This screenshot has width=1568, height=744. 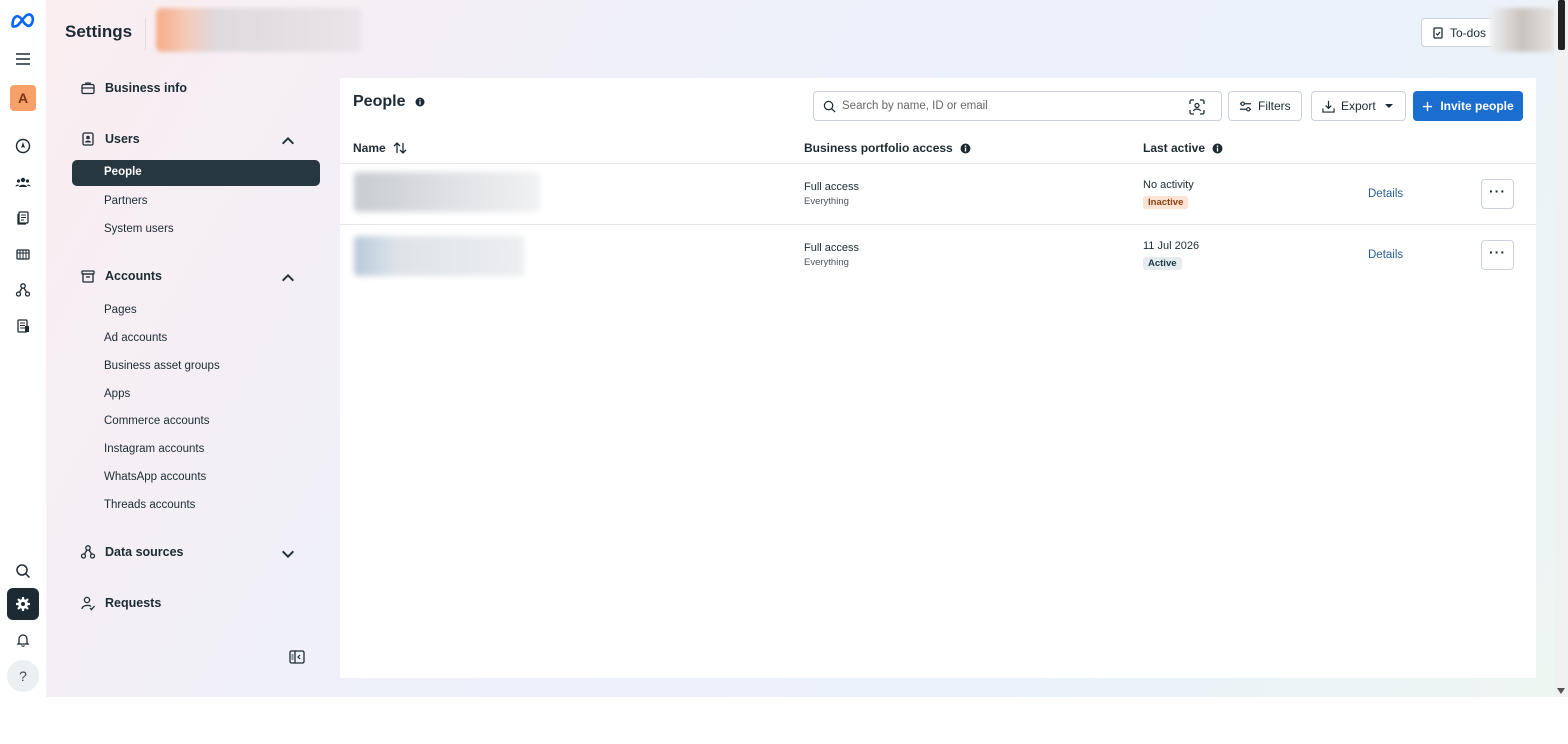 What do you see at coordinates (156, 421) in the screenshot?
I see `nav-item-commerce-accounts: Commerce accounts` at bounding box center [156, 421].